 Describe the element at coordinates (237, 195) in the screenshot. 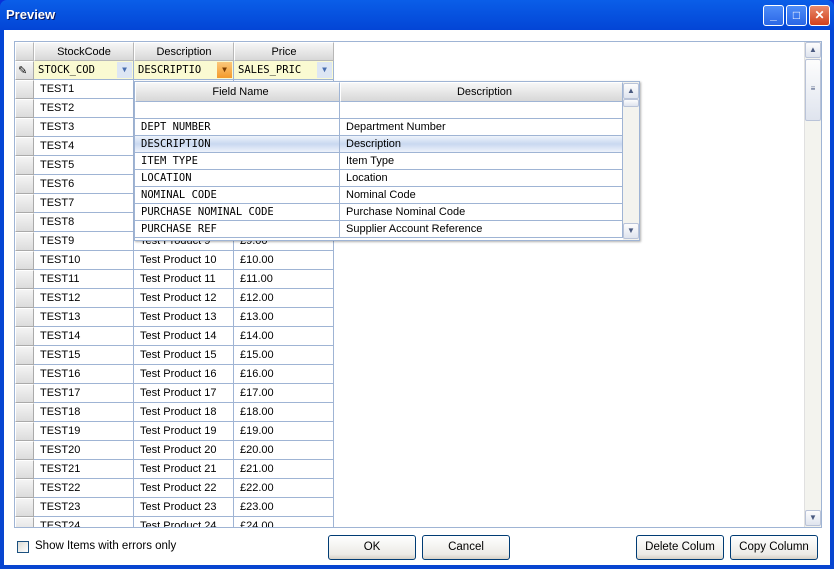

I see `dropdown-option: NOMINAL CODE` at that location.